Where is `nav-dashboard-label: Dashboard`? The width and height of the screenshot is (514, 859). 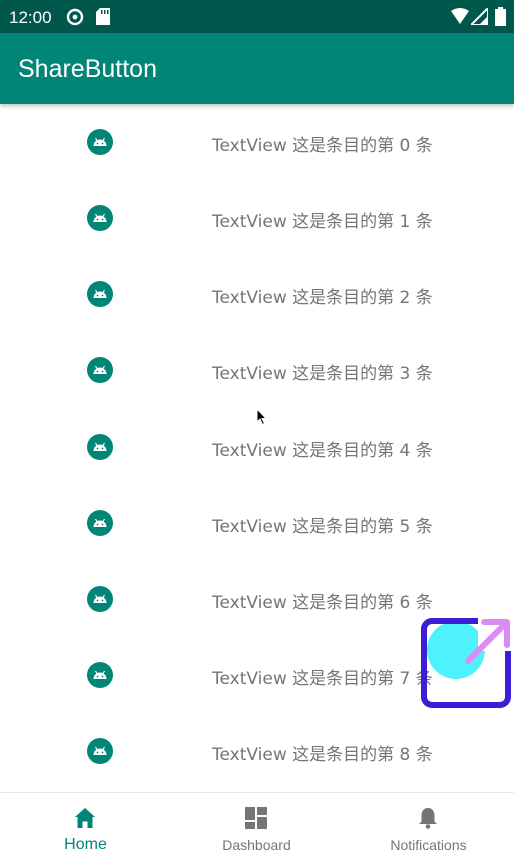
nav-dashboard-label: Dashboard is located at coordinates (256, 845).